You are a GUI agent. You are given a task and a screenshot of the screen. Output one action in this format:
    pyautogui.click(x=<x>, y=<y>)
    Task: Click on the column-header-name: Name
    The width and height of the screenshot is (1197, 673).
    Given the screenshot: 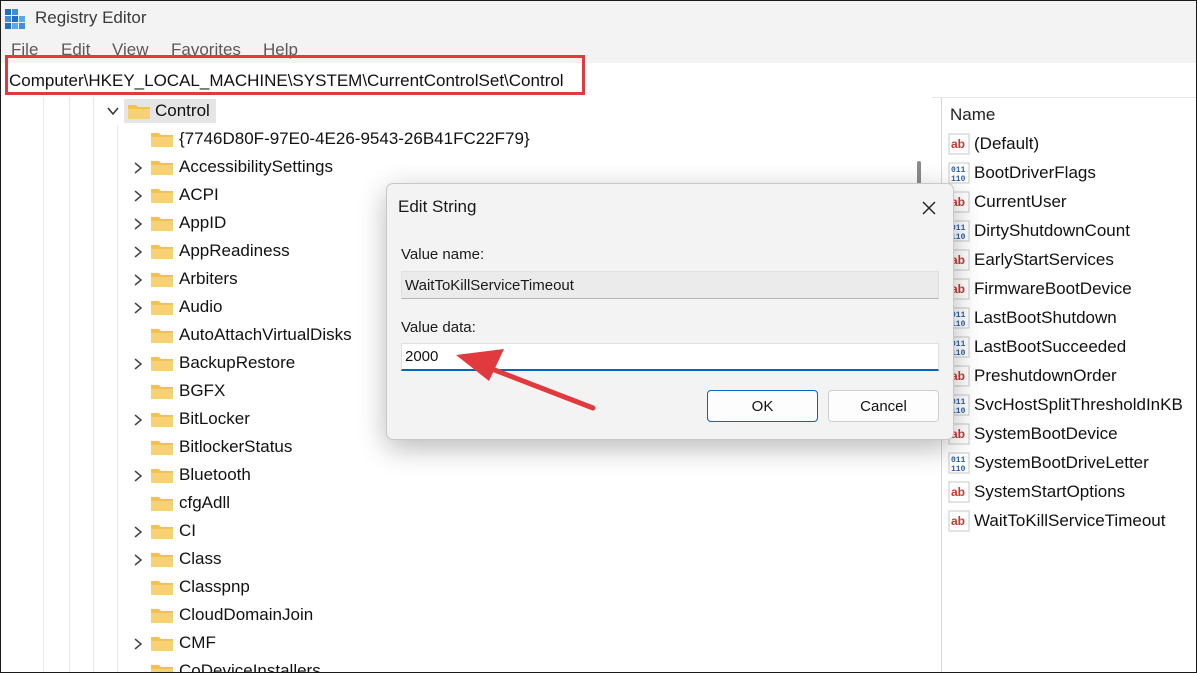 What is the action you would take?
    pyautogui.click(x=972, y=115)
    